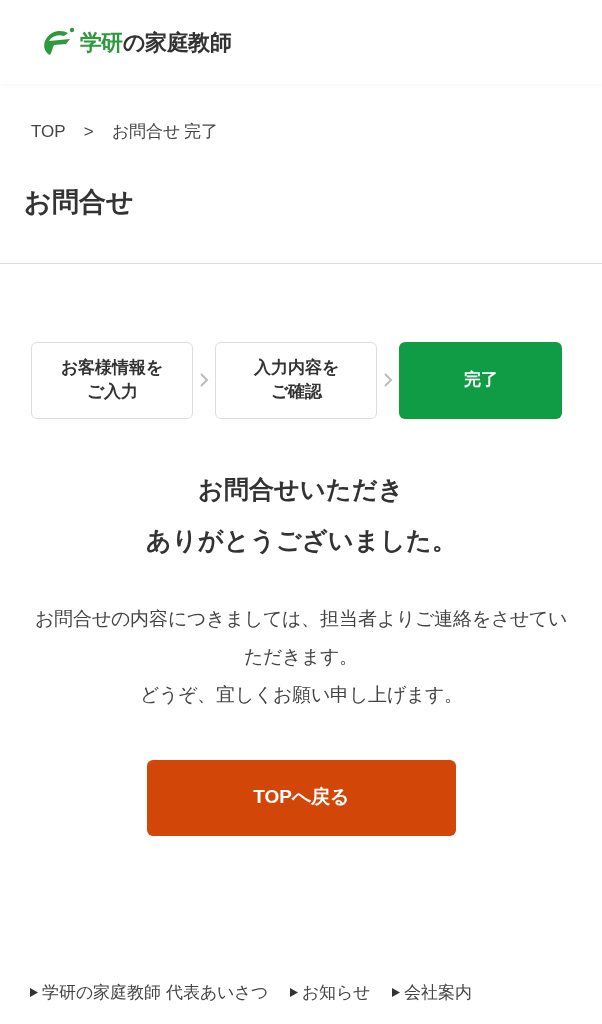  Describe the element at coordinates (301, 797) in the screenshot. I see `top-button: TOPへ戻る` at that location.